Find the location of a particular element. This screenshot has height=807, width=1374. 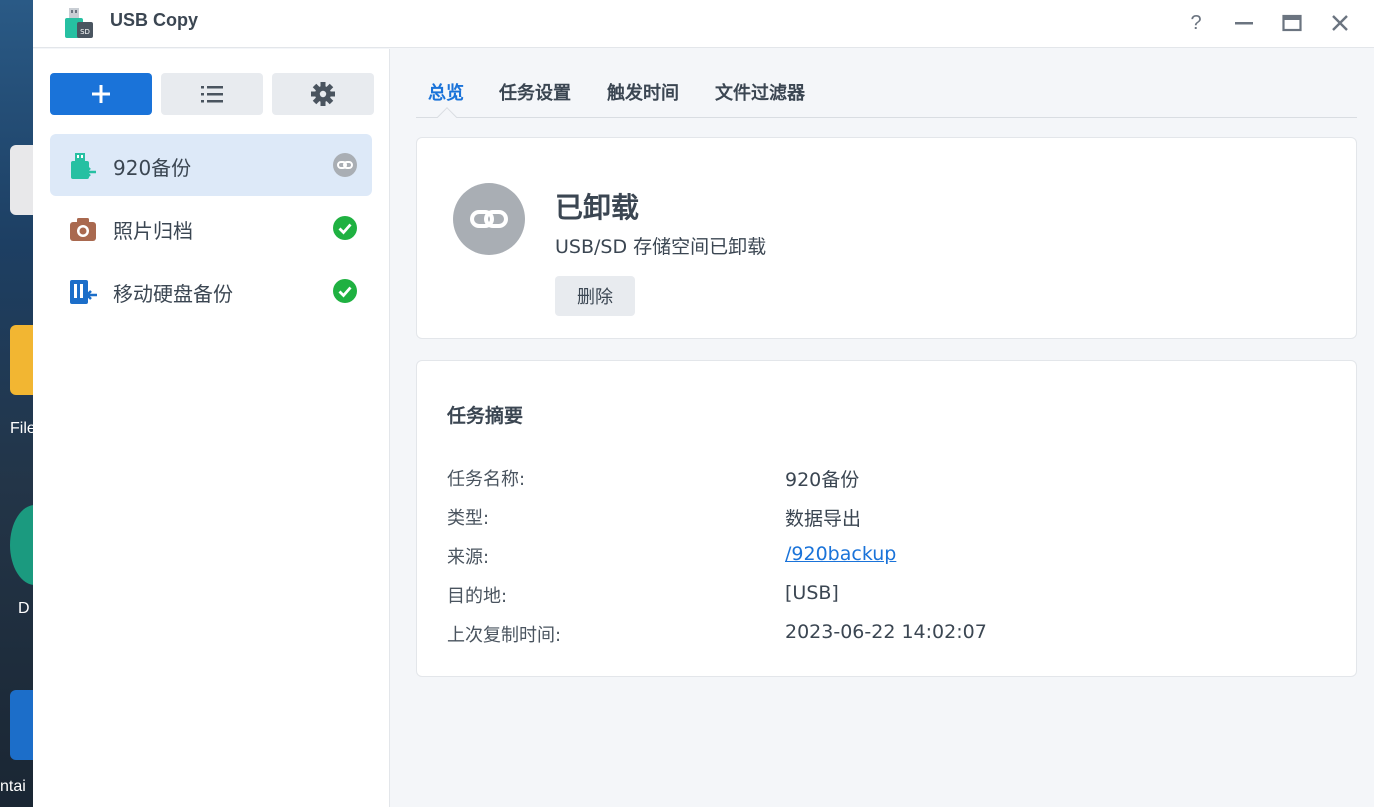

summary-value: 920备份 is located at coordinates (822, 480).